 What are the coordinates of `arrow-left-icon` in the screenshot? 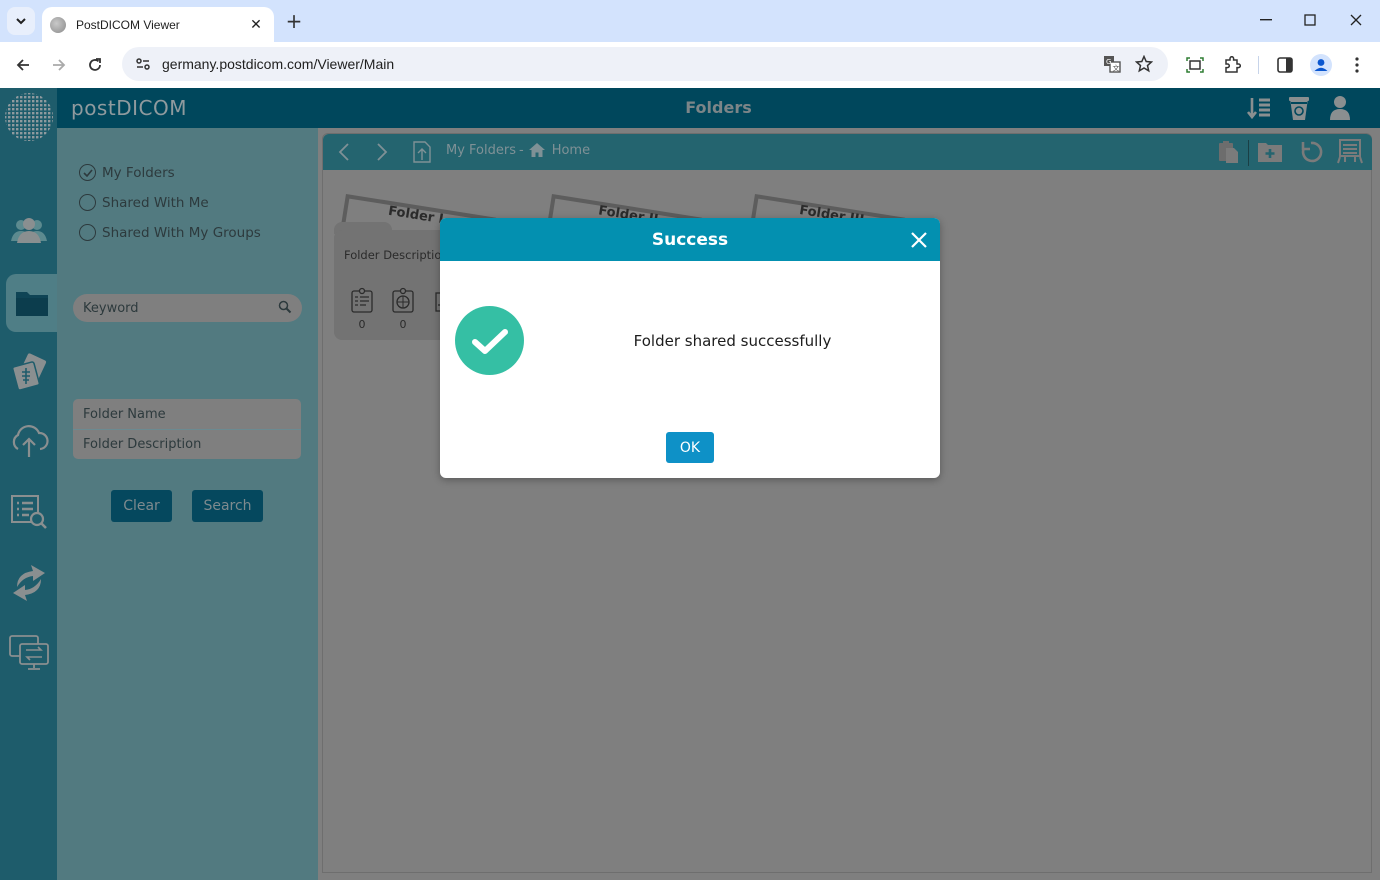 It's located at (22, 65).